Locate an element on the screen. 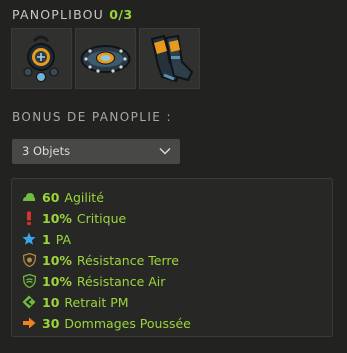 The width and height of the screenshot is (347, 353). bonus-row-air-resistance: 10% Résistance Air is located at coordinates (93, 281).